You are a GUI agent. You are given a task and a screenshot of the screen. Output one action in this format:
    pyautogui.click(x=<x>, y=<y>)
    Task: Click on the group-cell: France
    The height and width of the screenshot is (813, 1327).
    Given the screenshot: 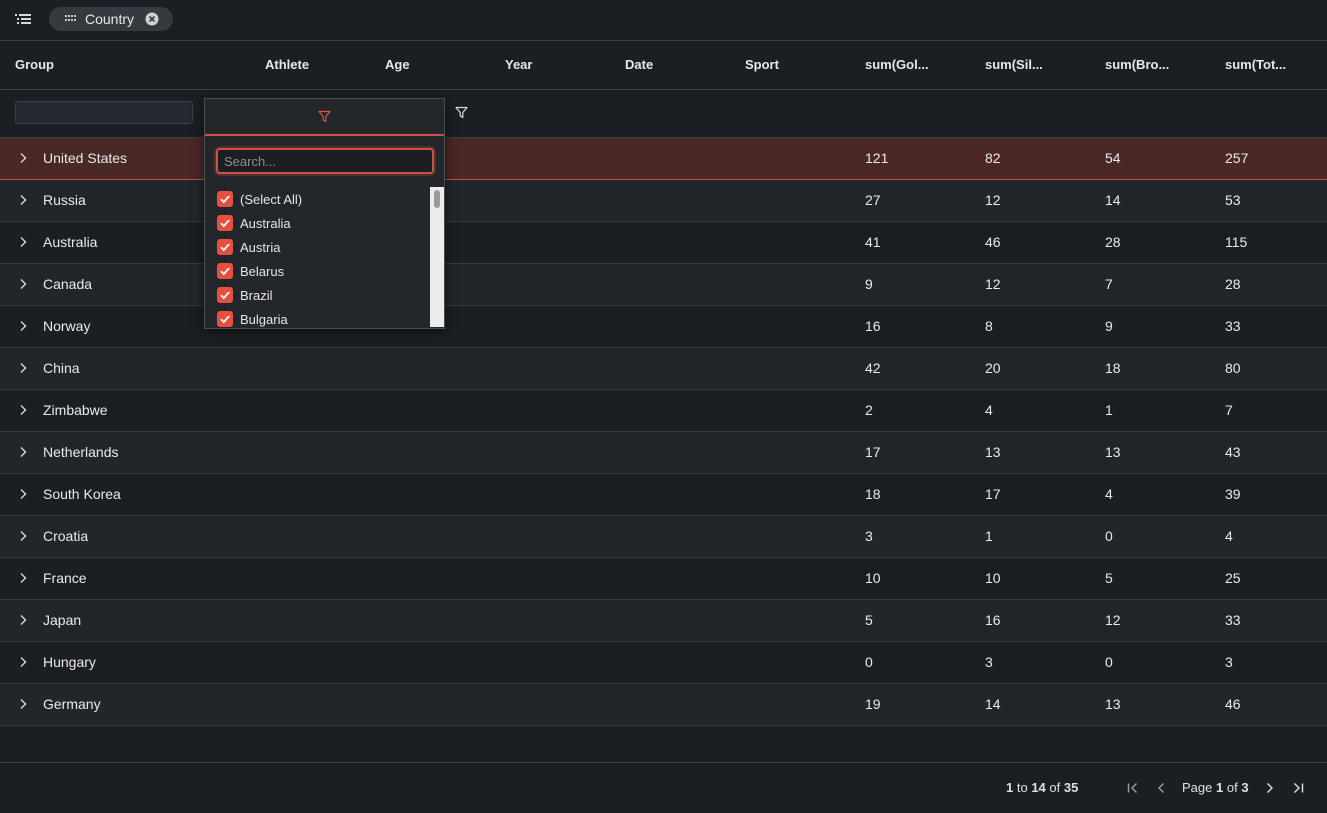 What is the action you would take?
    pyautogui.click(x=65, y=578)
    